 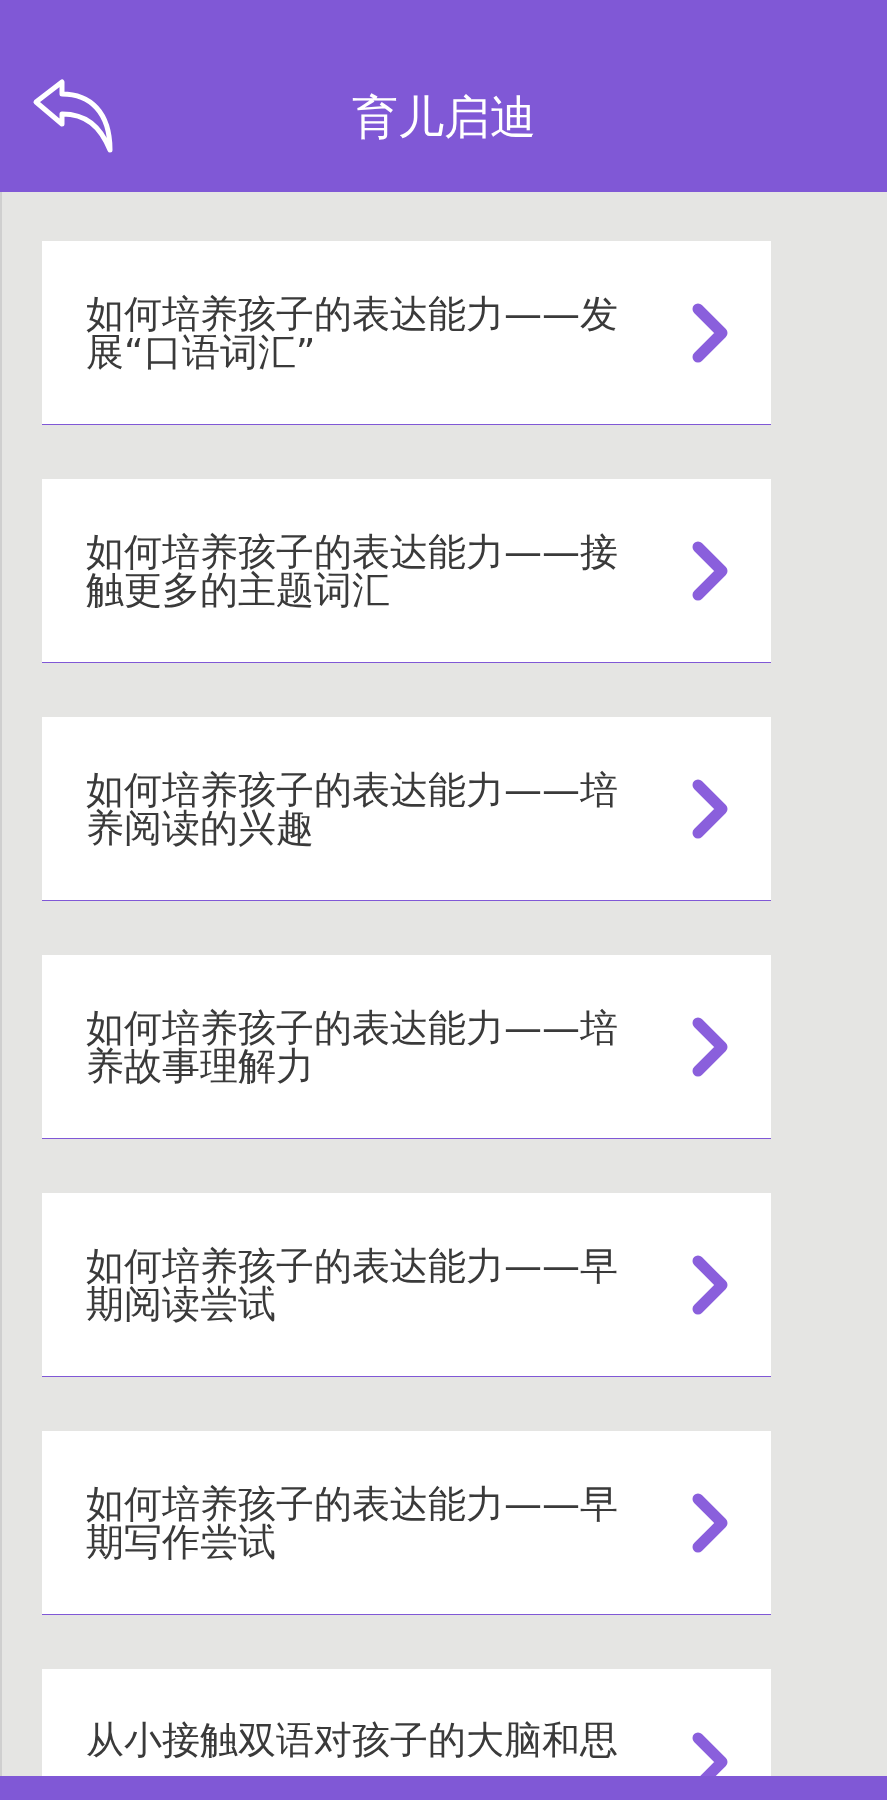 What do you see at coordinates (406, 1523) in the screenshot?
I see `article-item: 如何培养孩子的表达能力——早期写作尝试` at bounding box center [406, 1523].